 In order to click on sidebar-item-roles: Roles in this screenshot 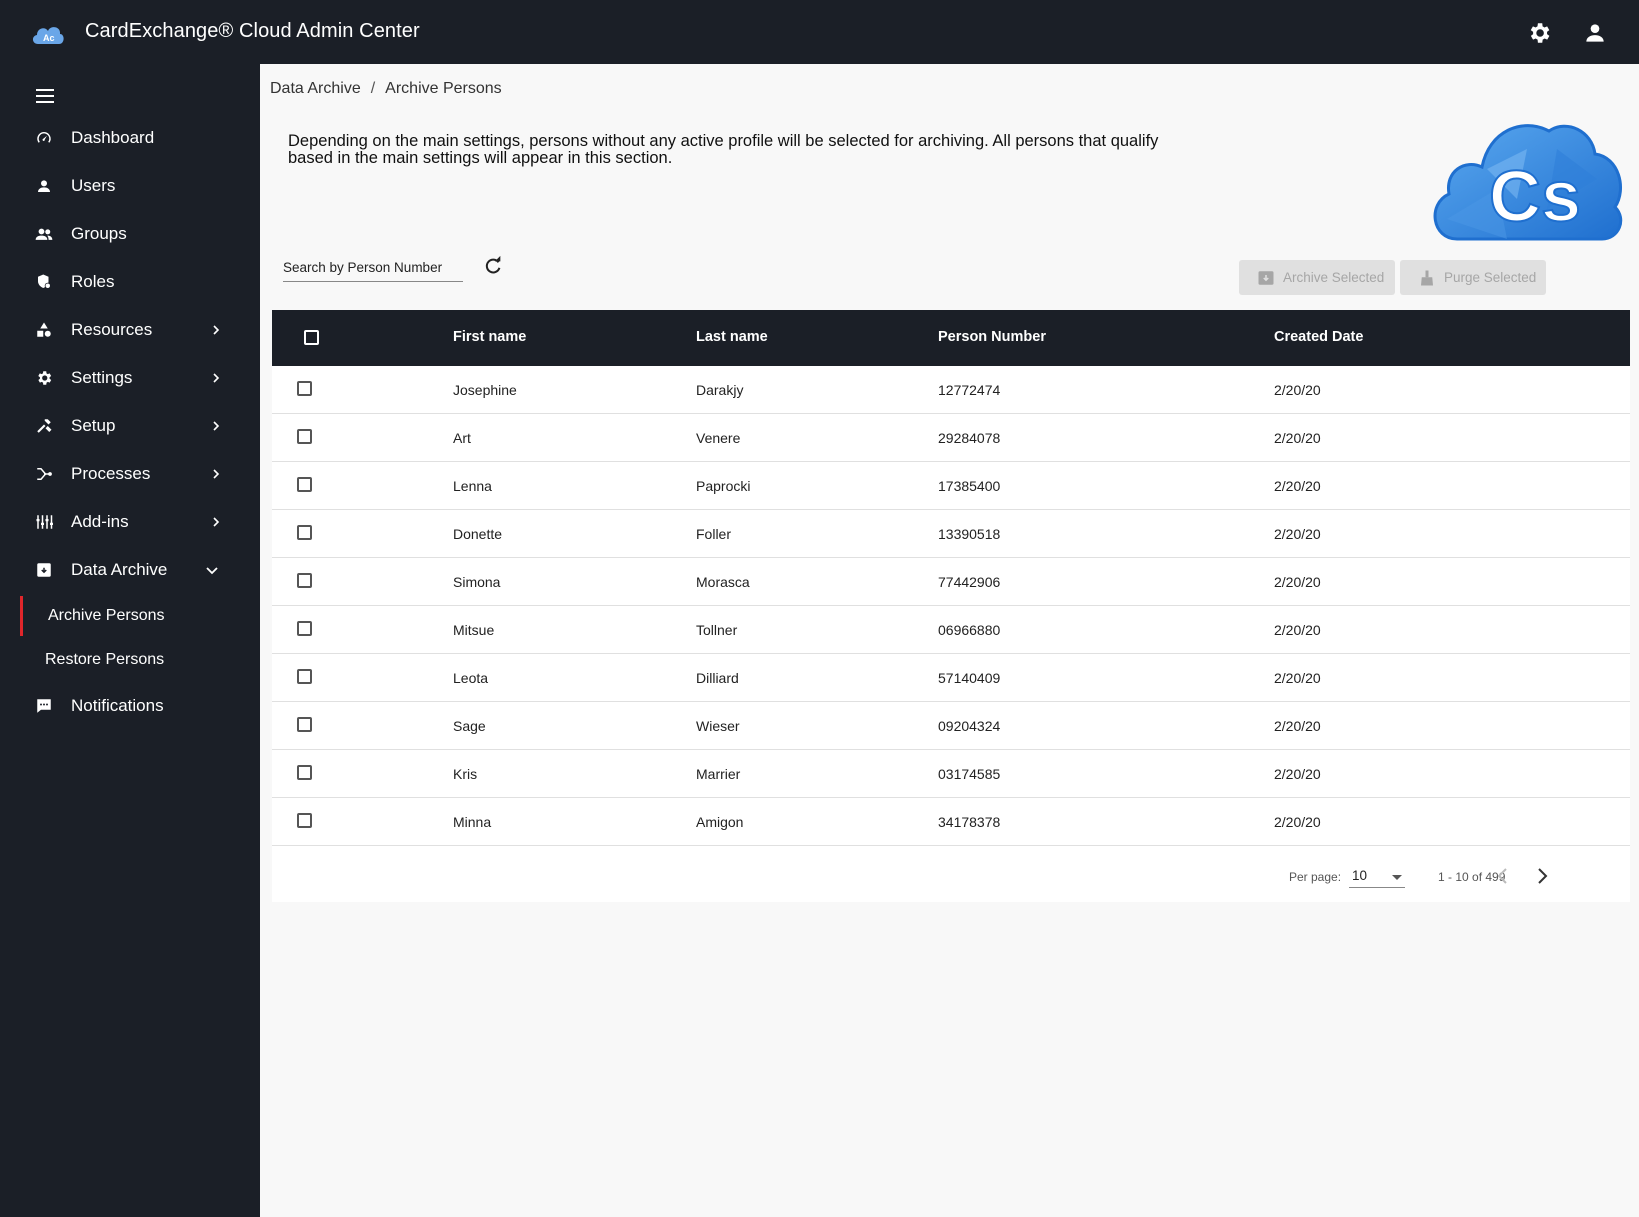, I will do `click(130, 282)`.